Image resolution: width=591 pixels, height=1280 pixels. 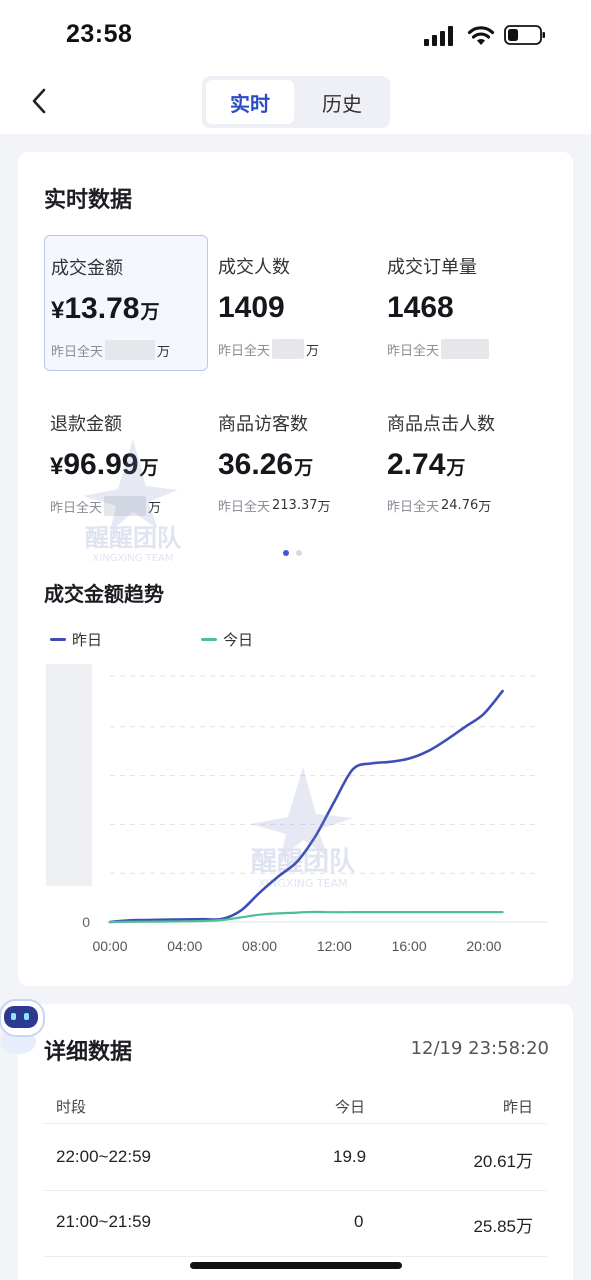 I want to click on x-tick-label: 20:00, so click(x=483, y=946).